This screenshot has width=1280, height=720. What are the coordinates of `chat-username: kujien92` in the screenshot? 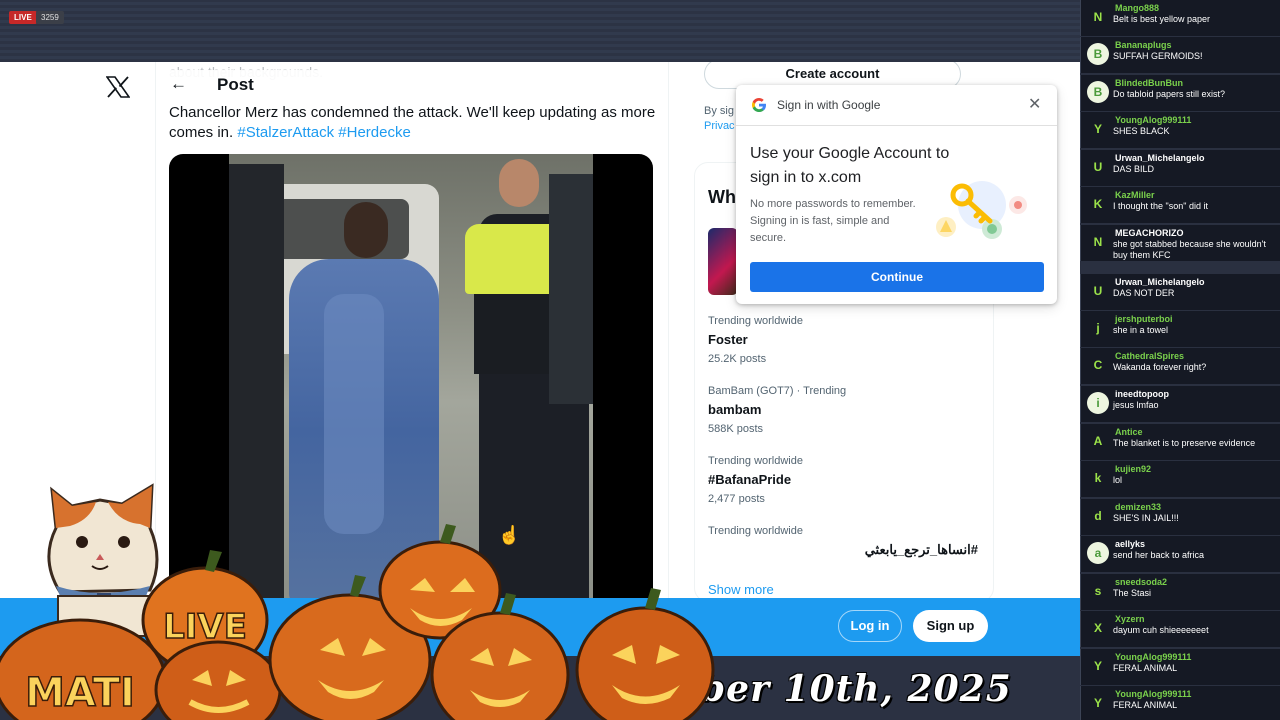 It's located at (1133, 469).